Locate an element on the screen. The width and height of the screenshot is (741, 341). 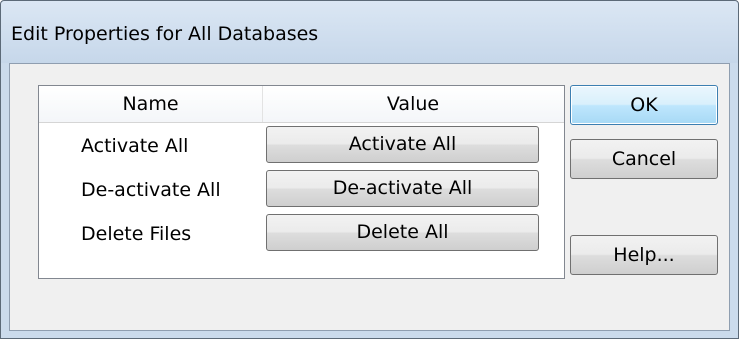
dialog-title: Edit Properties for All Databases is located at coordinates (165, 34).